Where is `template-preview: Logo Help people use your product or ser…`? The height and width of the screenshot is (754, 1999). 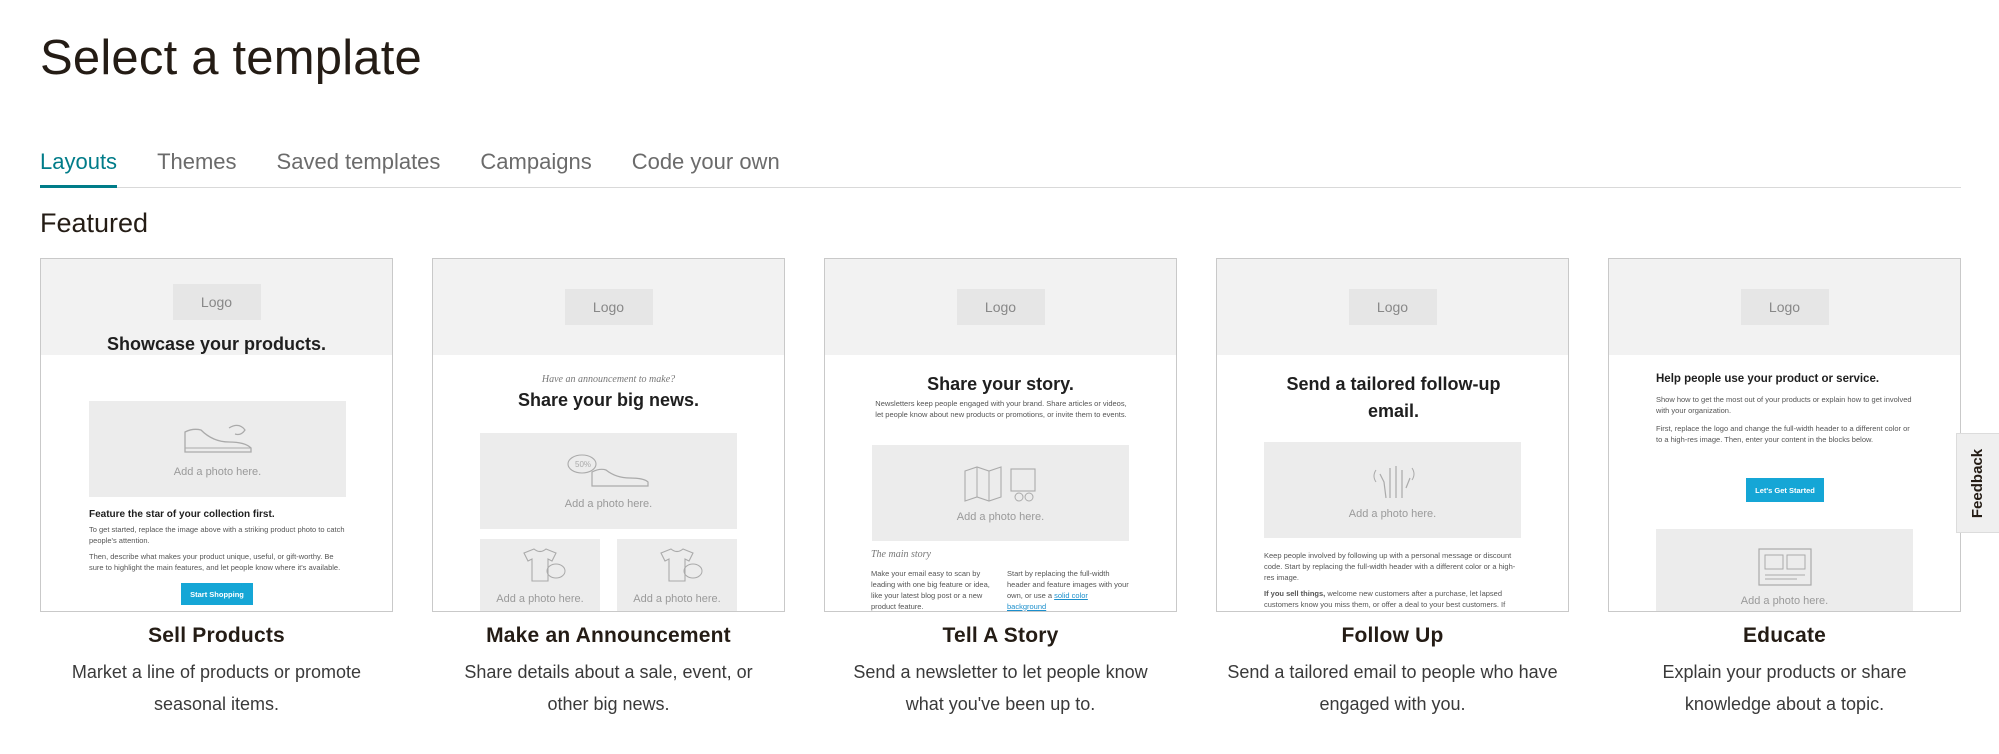
template-preview: Logo Help people use your product or ser… is located at coordinates (1784, 435).